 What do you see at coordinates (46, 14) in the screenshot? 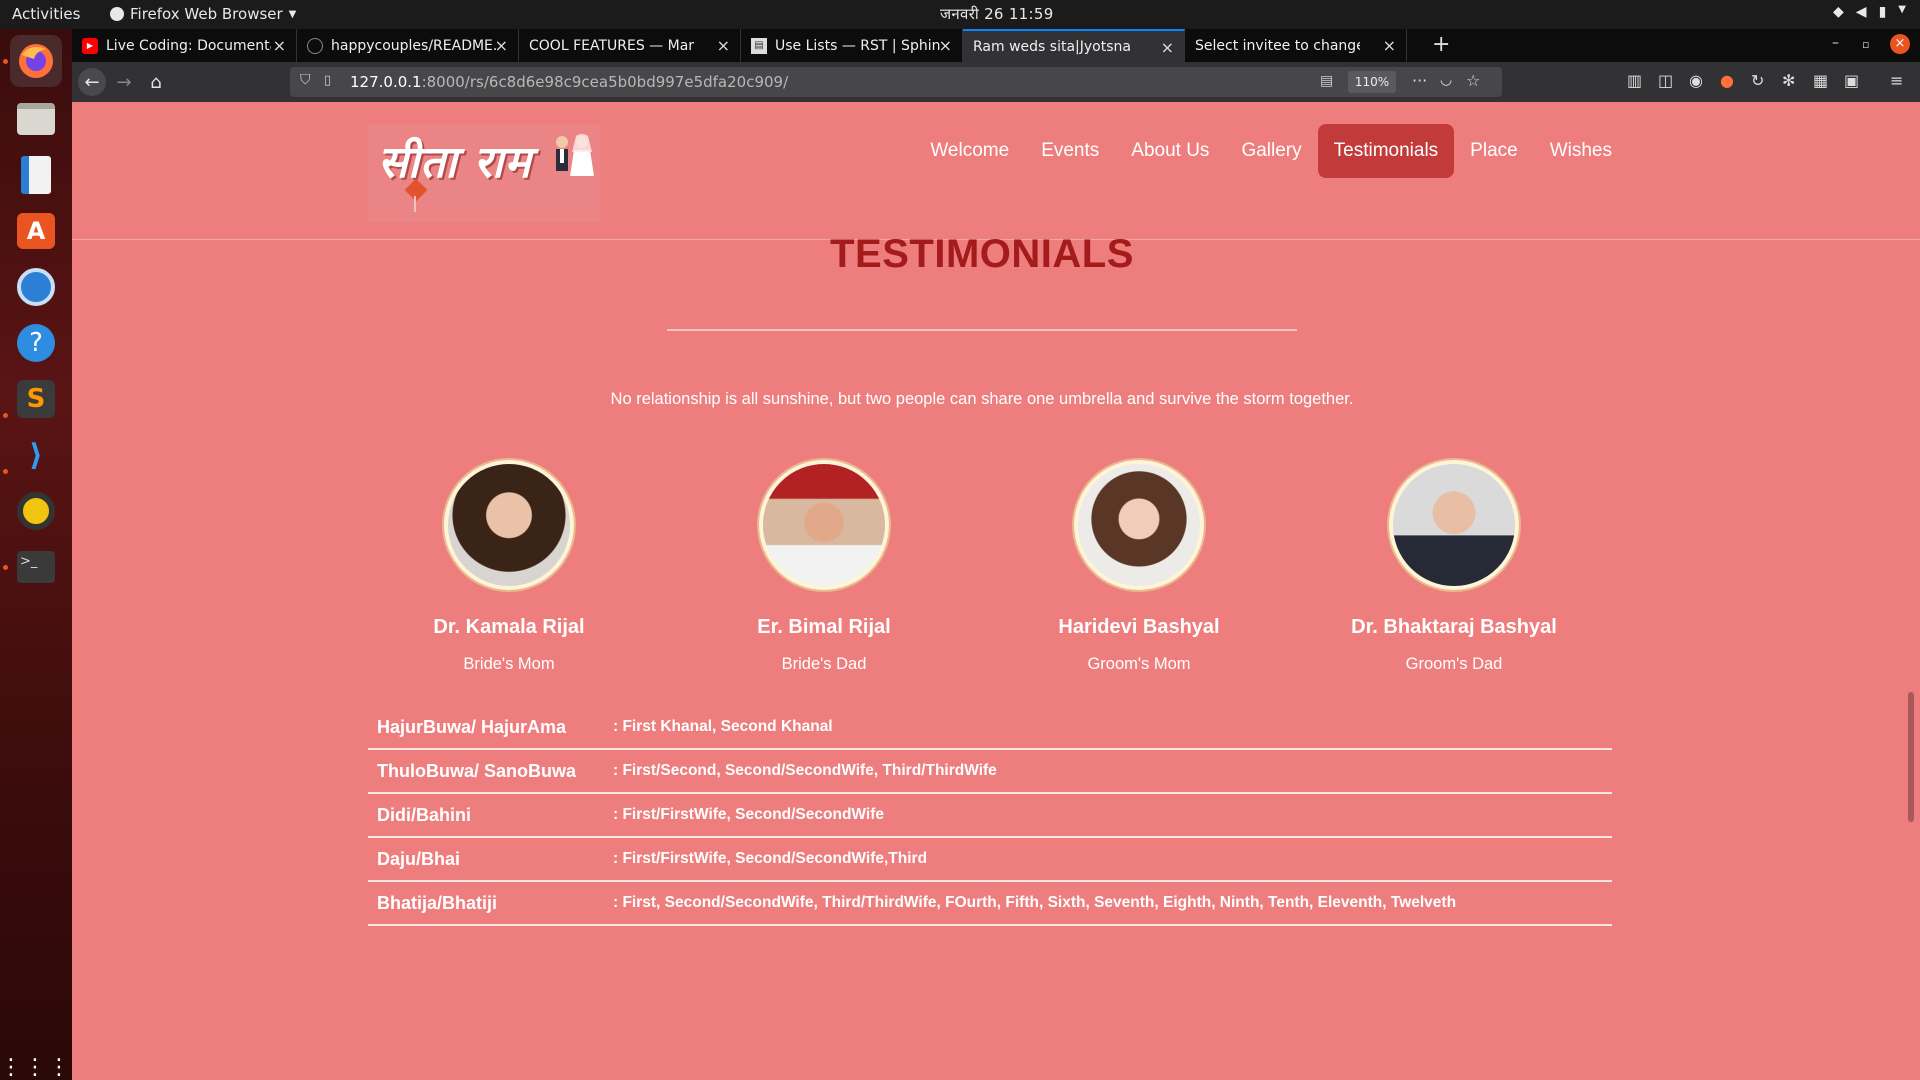
I see `activities-button: Activities` at bounding box center [46, 14].